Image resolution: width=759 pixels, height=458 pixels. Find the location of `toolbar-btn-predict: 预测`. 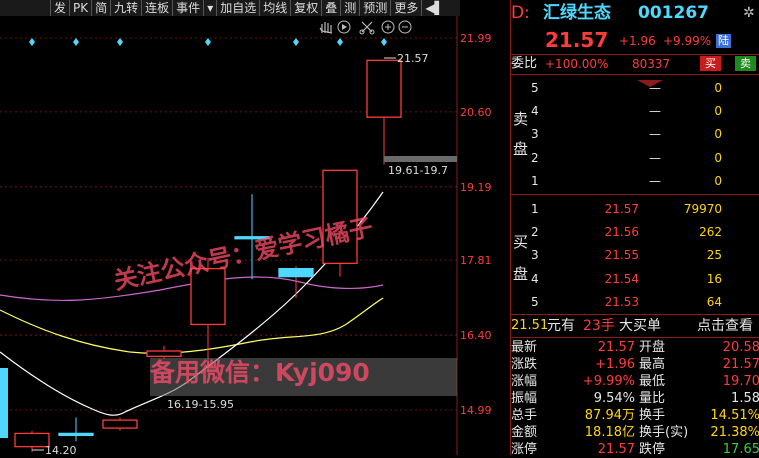

toolbar-btn-predict: 预测 is located at coordinates (374, 8).